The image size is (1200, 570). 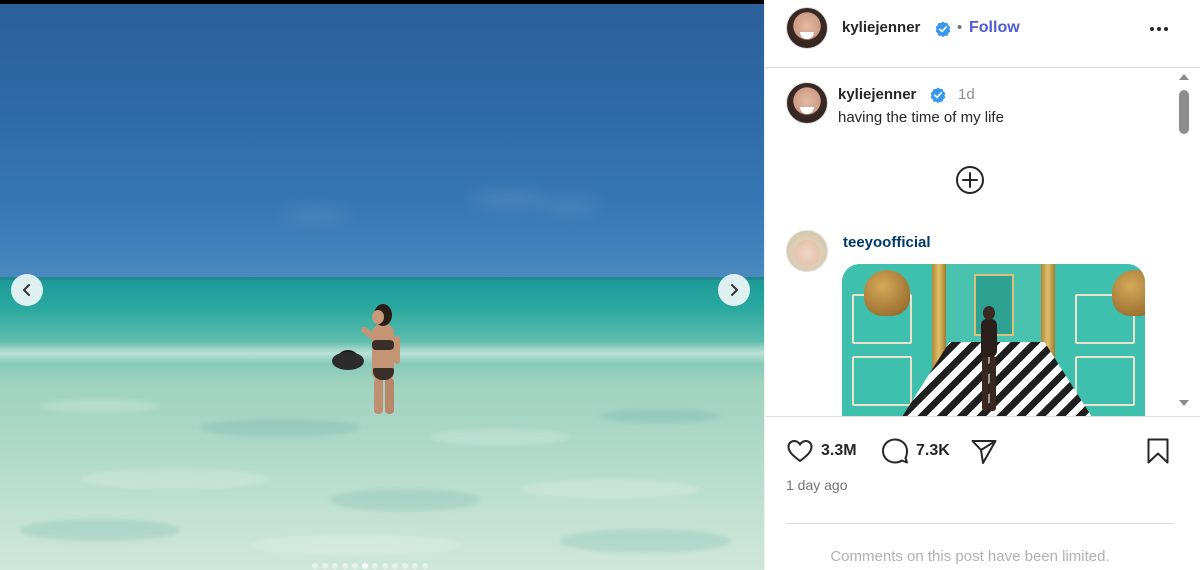 What do you see at coordinates (980, 523) in the screenshot?
I see `divider` at bounding box center [980, 523].